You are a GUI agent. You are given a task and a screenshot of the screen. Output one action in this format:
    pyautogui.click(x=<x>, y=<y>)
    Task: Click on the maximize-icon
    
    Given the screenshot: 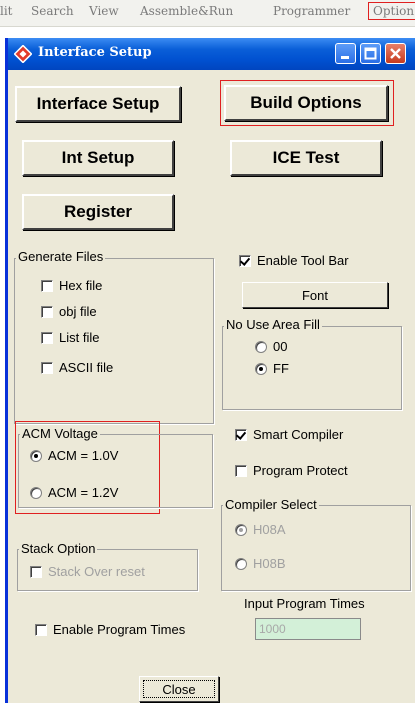 What is the action you would take?
    pyautogui.click(x=370, y=53)
    